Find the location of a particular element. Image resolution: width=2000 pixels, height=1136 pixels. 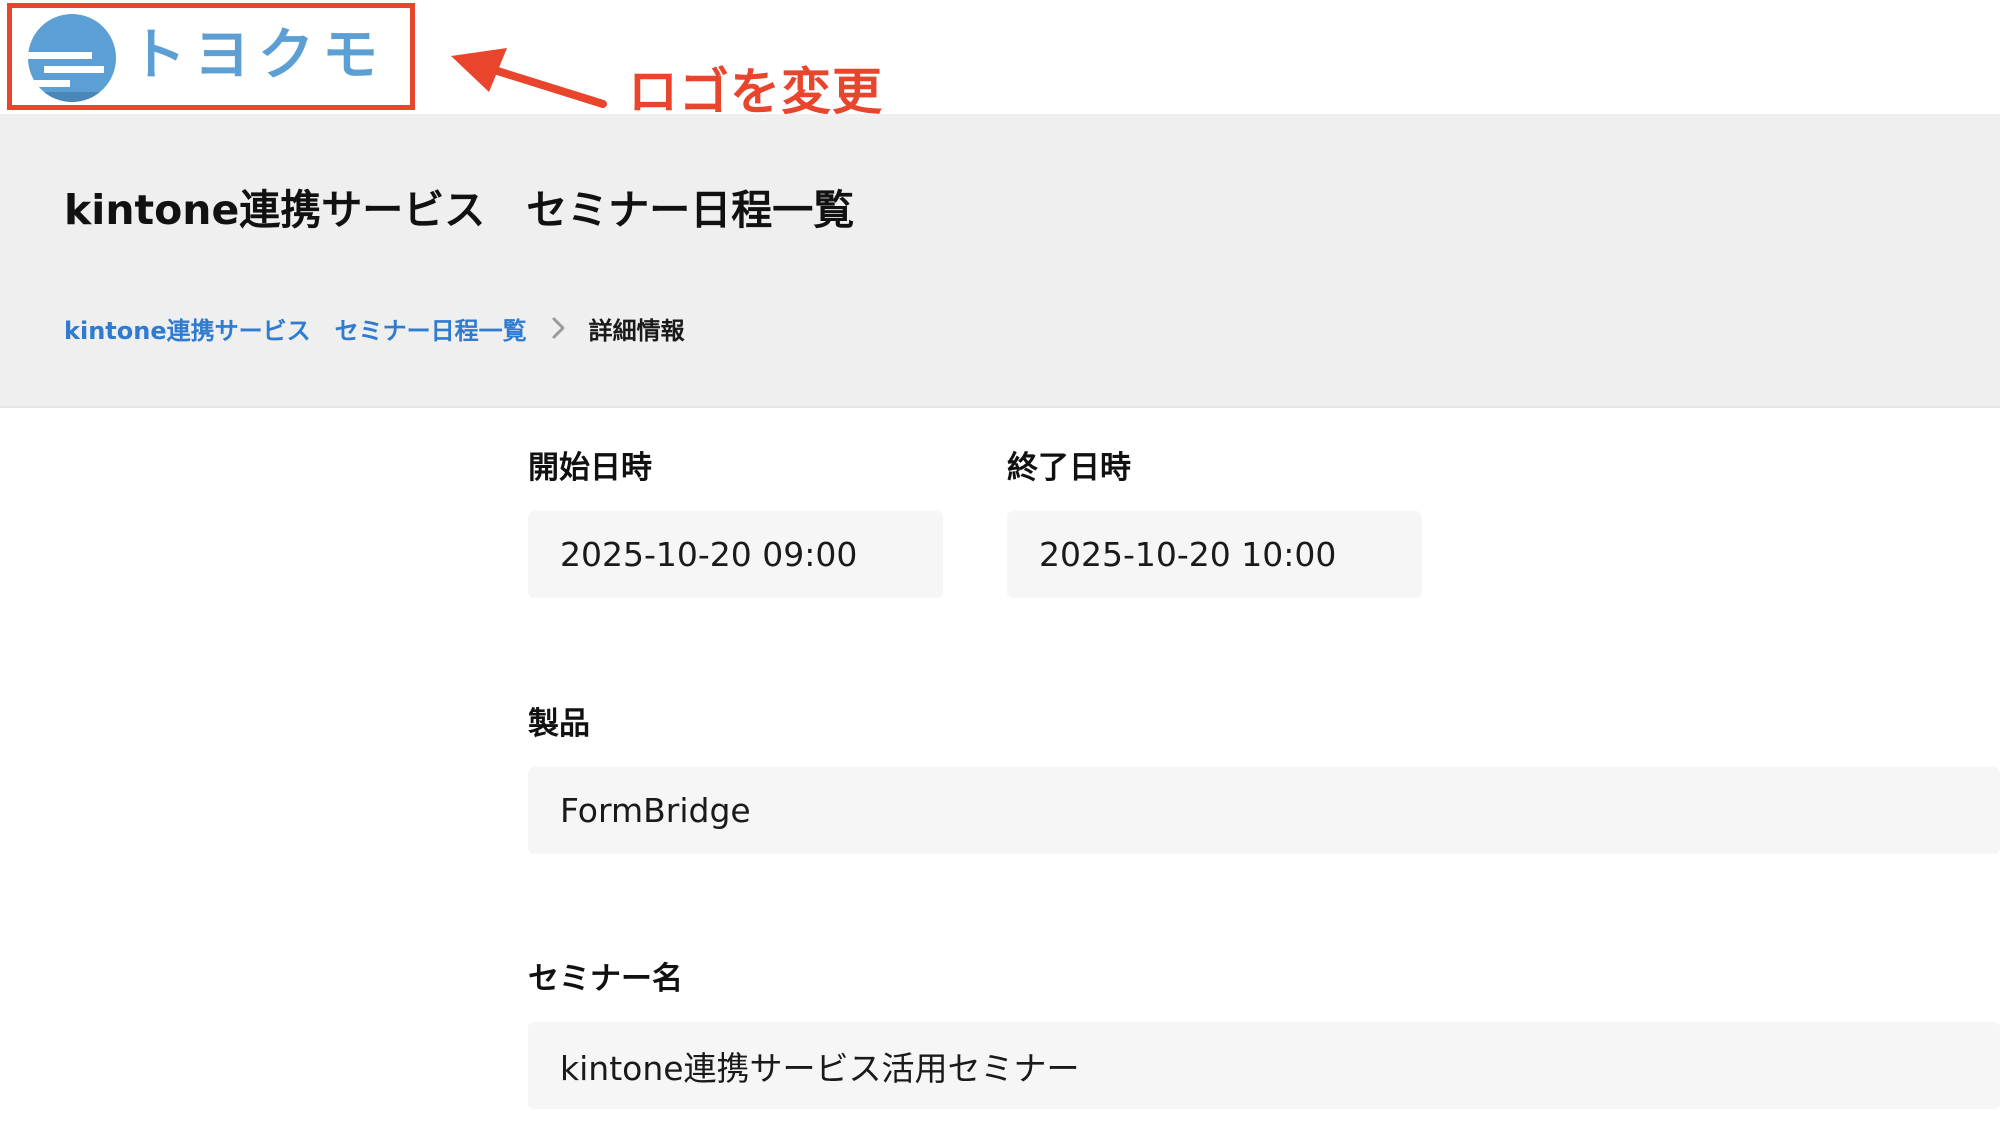

product-label: 製品 is located at coordinates (559, 724).